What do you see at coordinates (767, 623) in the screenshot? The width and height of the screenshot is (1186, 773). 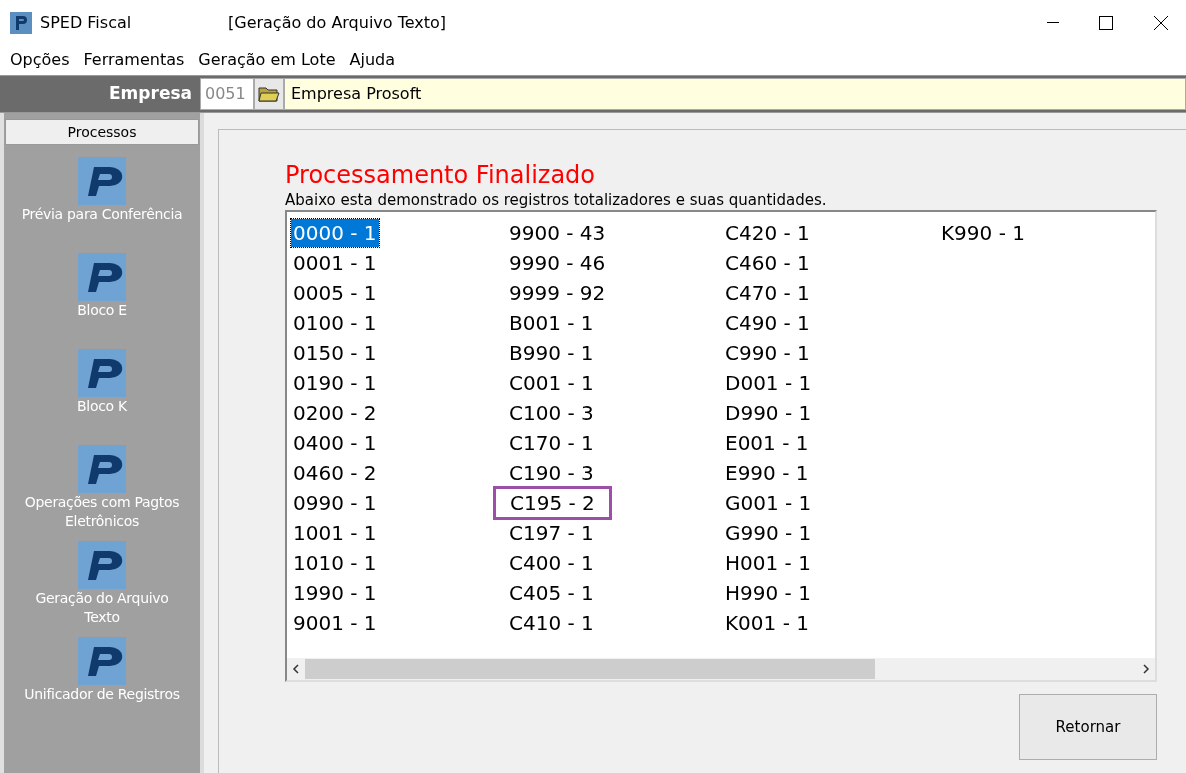 I see `register-item: K001 - 1` at bounding box center [767, 623].